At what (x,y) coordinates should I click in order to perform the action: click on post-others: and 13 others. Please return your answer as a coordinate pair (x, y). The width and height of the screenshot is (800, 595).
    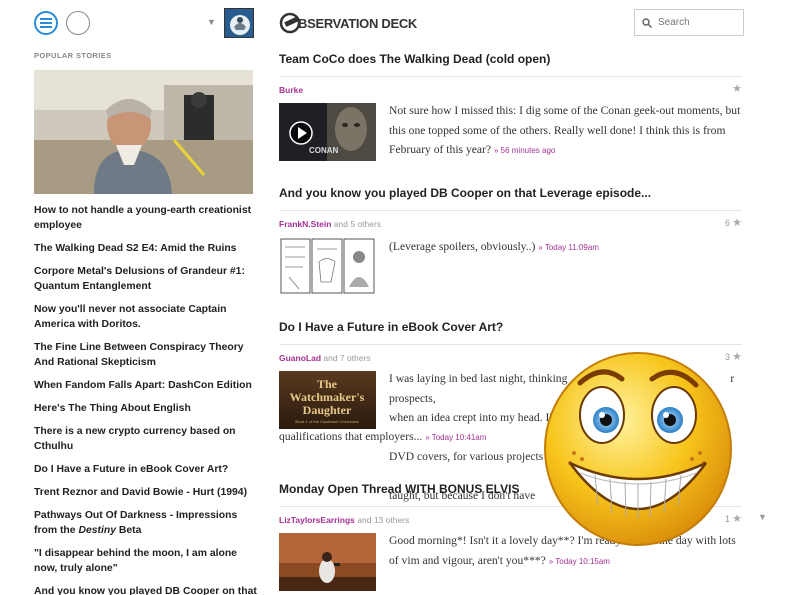
    Looking at the image, I should click on (383, 520).